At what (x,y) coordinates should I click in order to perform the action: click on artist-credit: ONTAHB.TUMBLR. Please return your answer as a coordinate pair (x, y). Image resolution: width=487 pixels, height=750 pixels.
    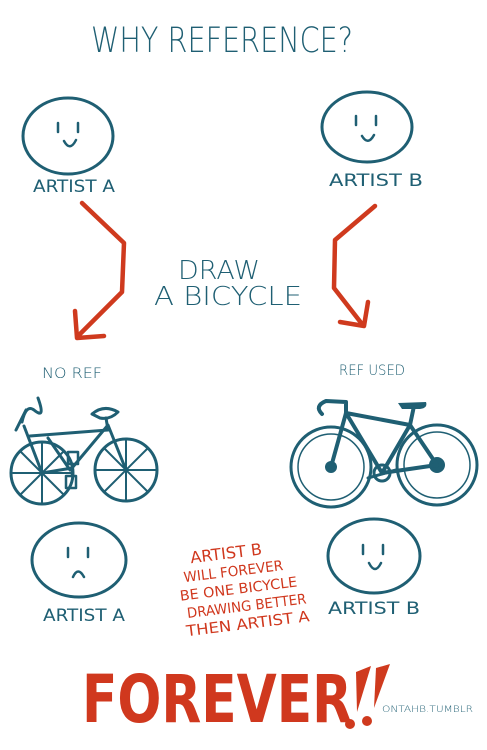
    Looking at the image, I should click on (427, 710).